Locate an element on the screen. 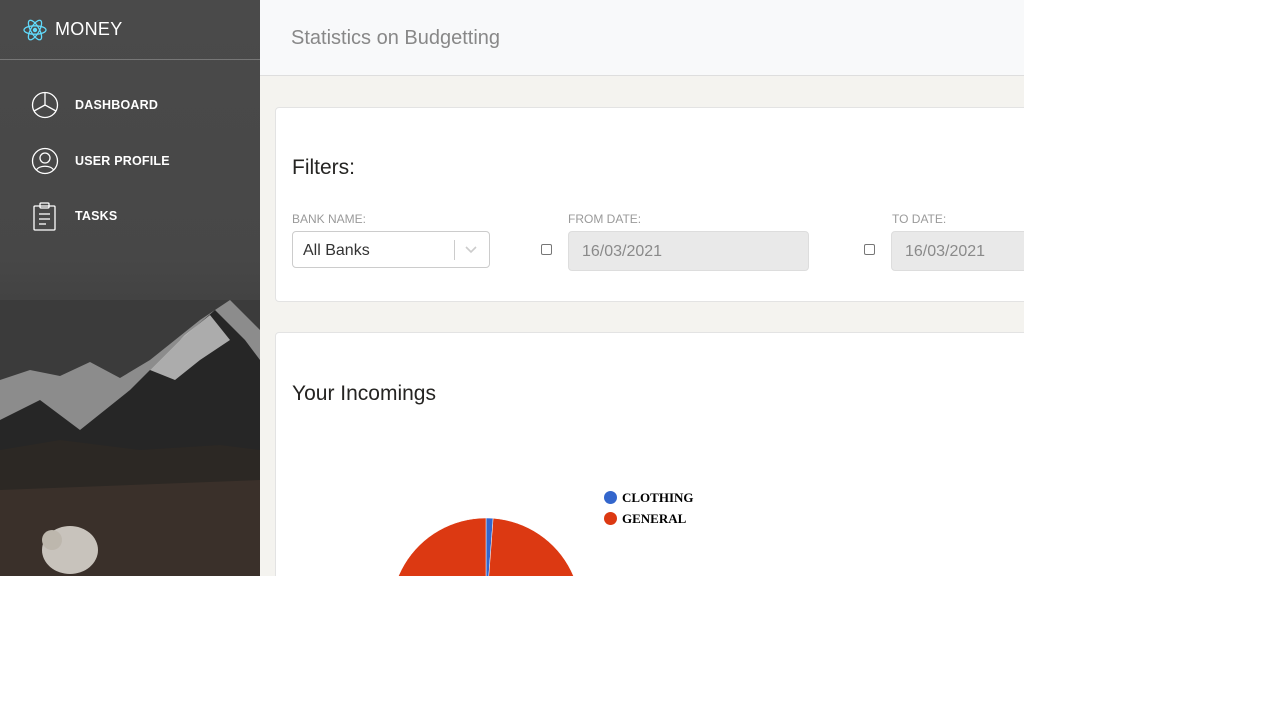  sidebar-item-label: TASKS is located at coordinates (96, 216).